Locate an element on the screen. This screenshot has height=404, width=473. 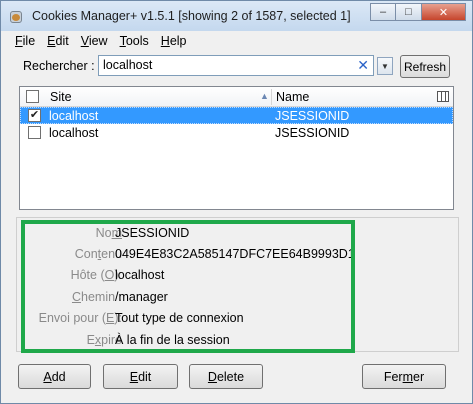
edit-button: Edit is located at coordinates (140, 376).